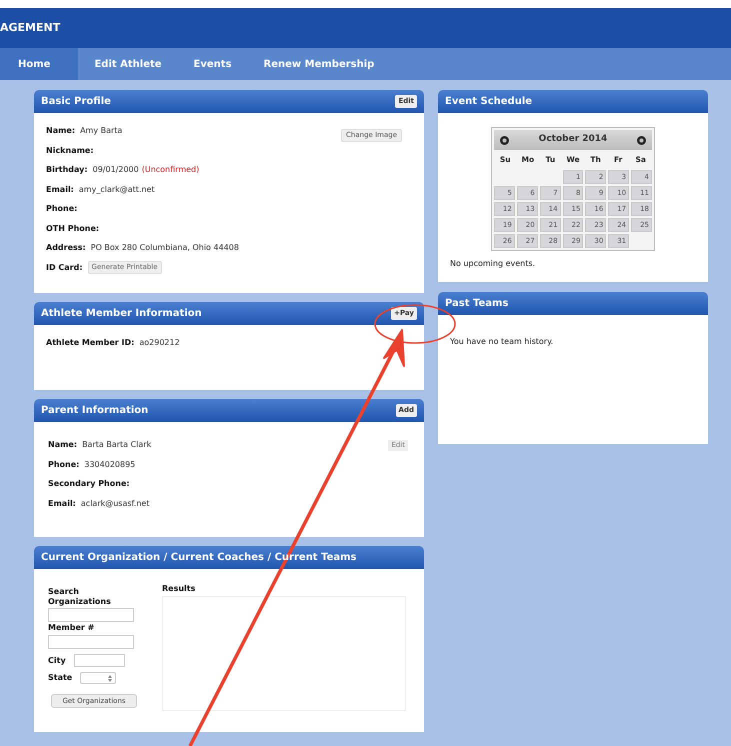  I want to click on field-value: 09/01/2000, so click(115, 170).